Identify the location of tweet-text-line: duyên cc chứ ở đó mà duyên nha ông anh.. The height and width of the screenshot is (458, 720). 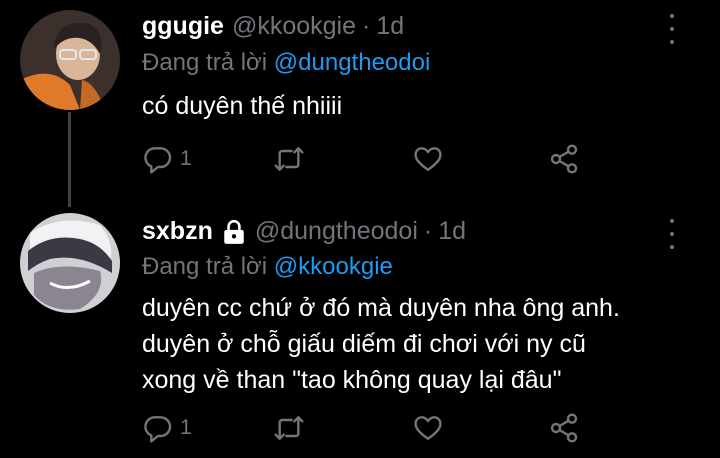
(381, 308).